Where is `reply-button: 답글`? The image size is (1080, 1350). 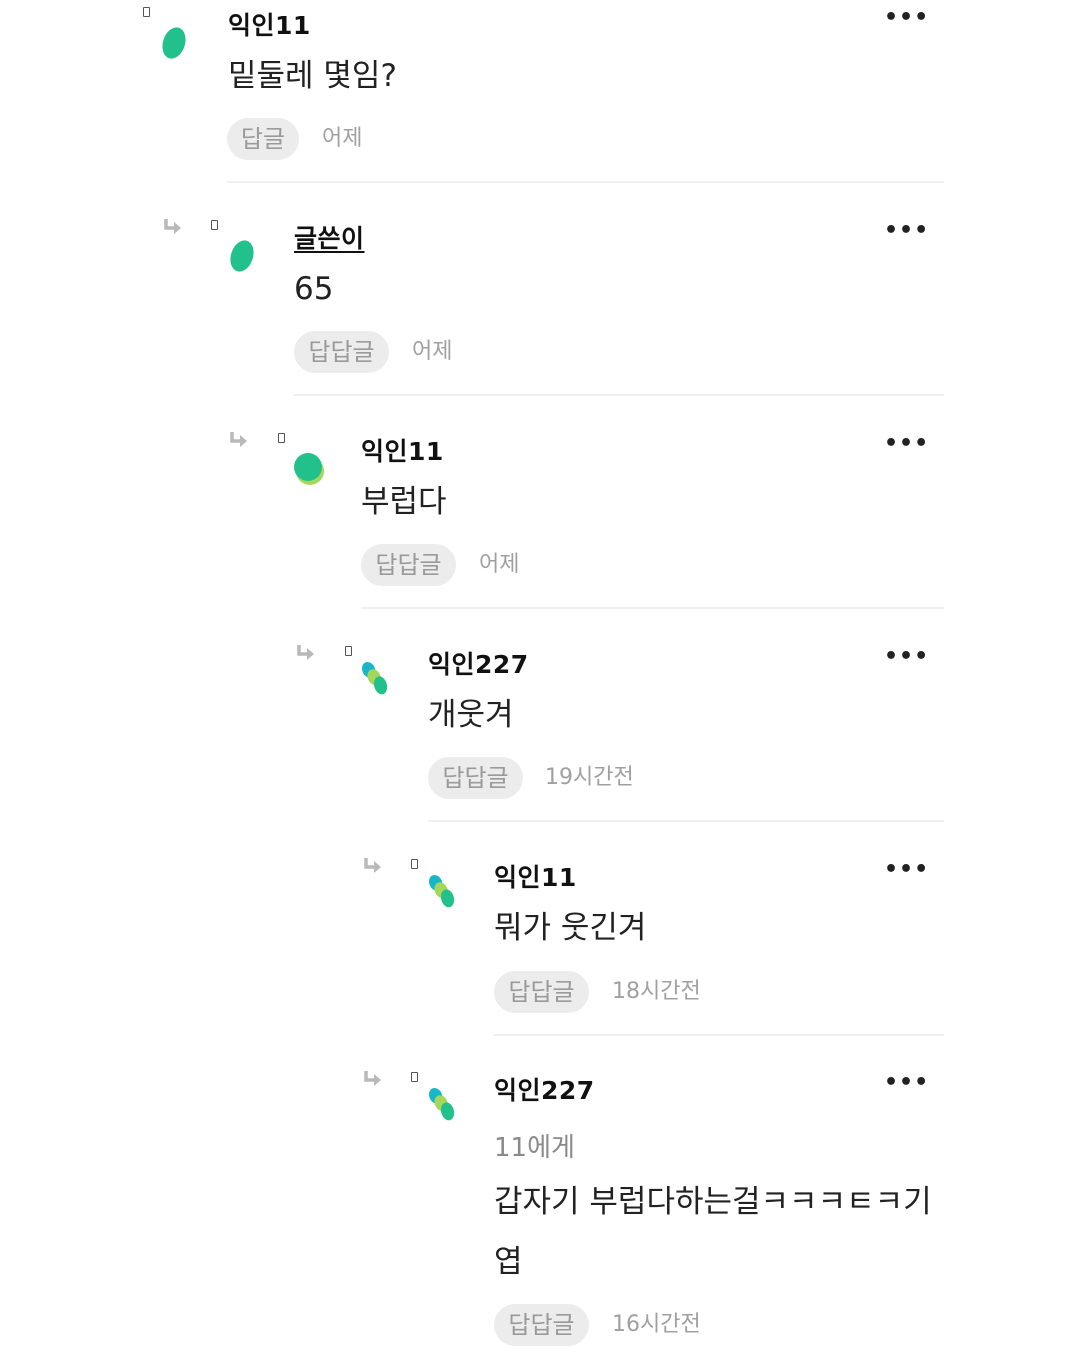 reply-button: 답글 is located at coordinates (263, 139).